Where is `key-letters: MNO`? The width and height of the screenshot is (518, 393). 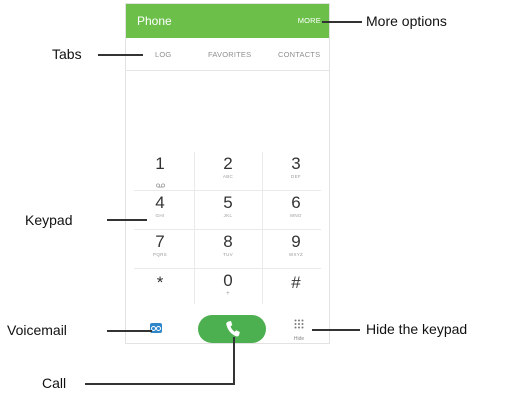 key-letters: MNO is located at coordinates (296, 215).